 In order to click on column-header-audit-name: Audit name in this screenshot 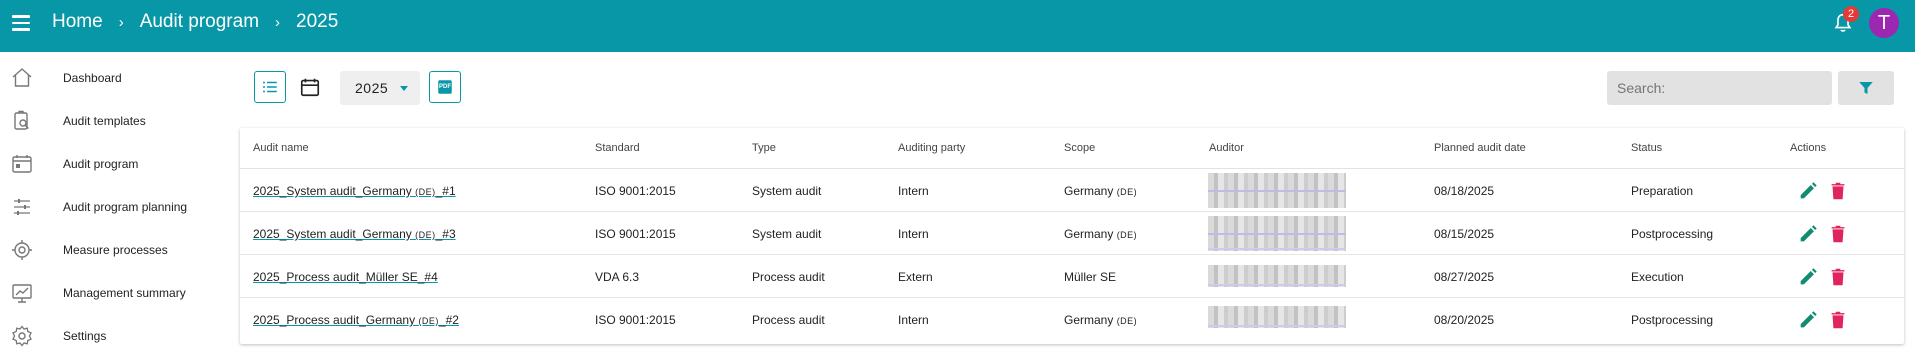, I will do `click(281, 148)`.